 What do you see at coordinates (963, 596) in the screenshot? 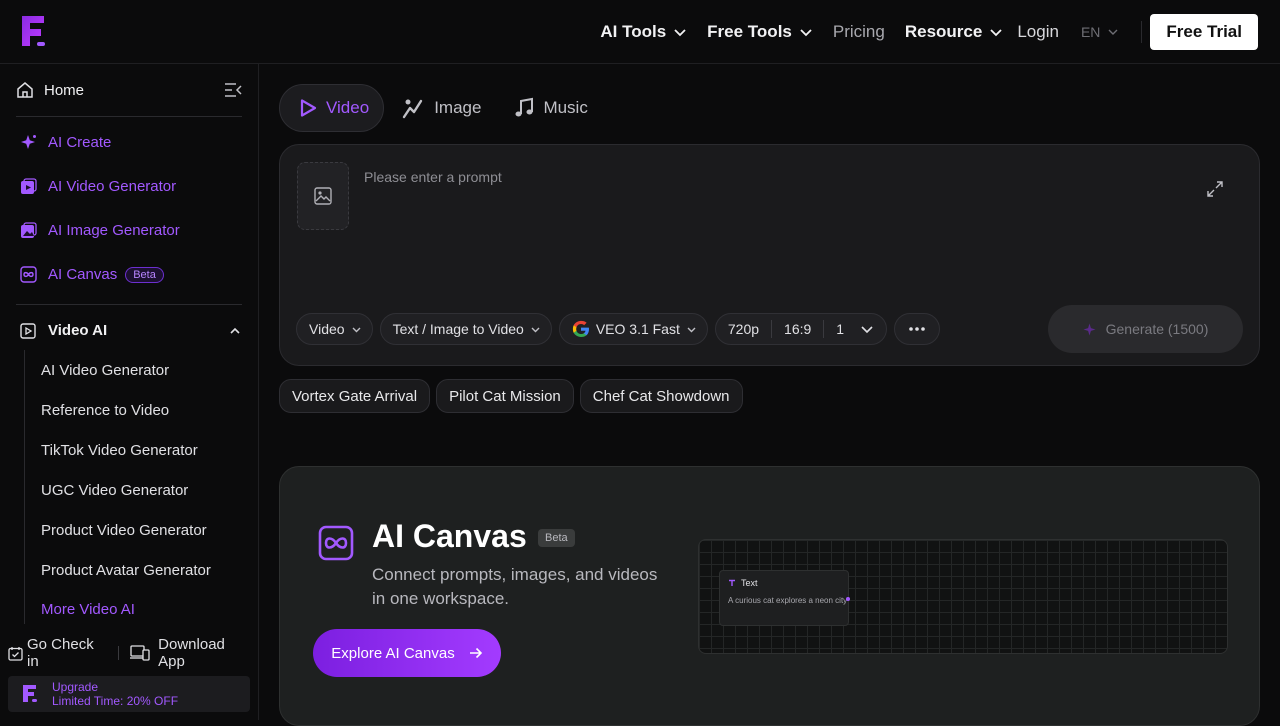
I see `canvas-preview: Text A curious cat explores a neon city` at bounding box center [963, 596].